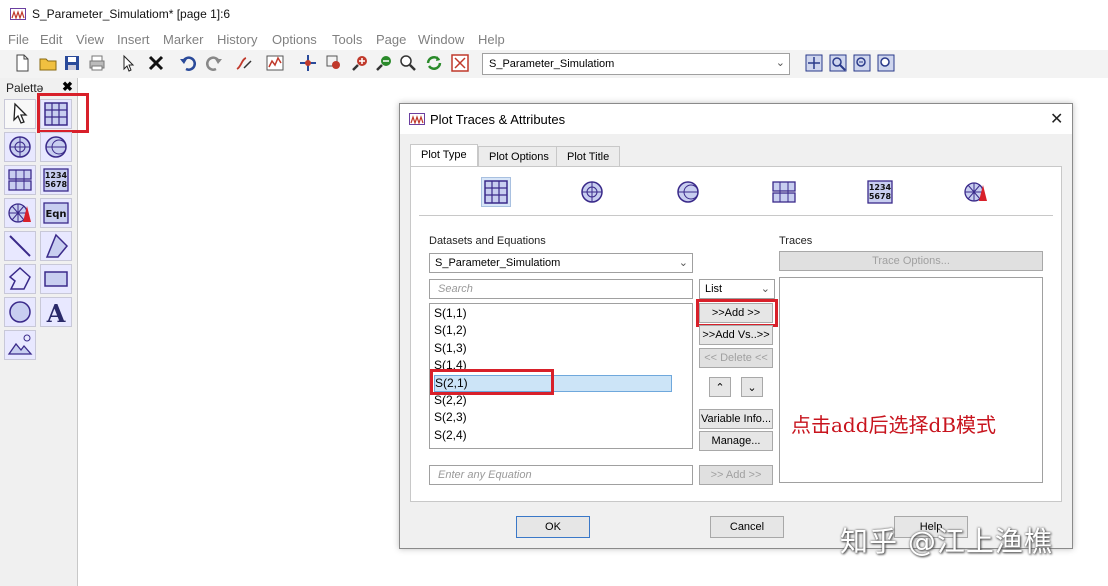 The width and height of the screenshot is (1108, 586). What do you see at coordinates (48, 63) in the screenshot?
I see `open-folder-icon` at bounding box center [48, 63].